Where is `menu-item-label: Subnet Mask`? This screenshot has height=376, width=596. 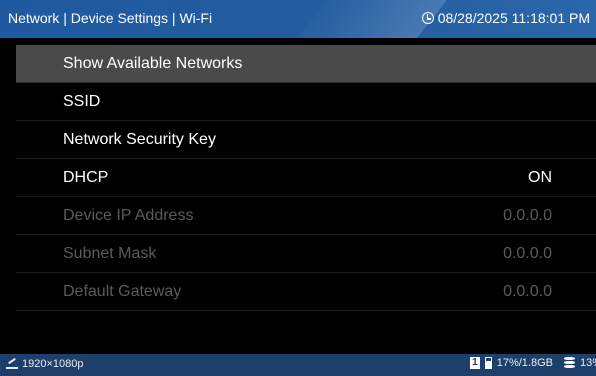 menu-item-label: Subnet Mask is located at coordinates (110, 253).